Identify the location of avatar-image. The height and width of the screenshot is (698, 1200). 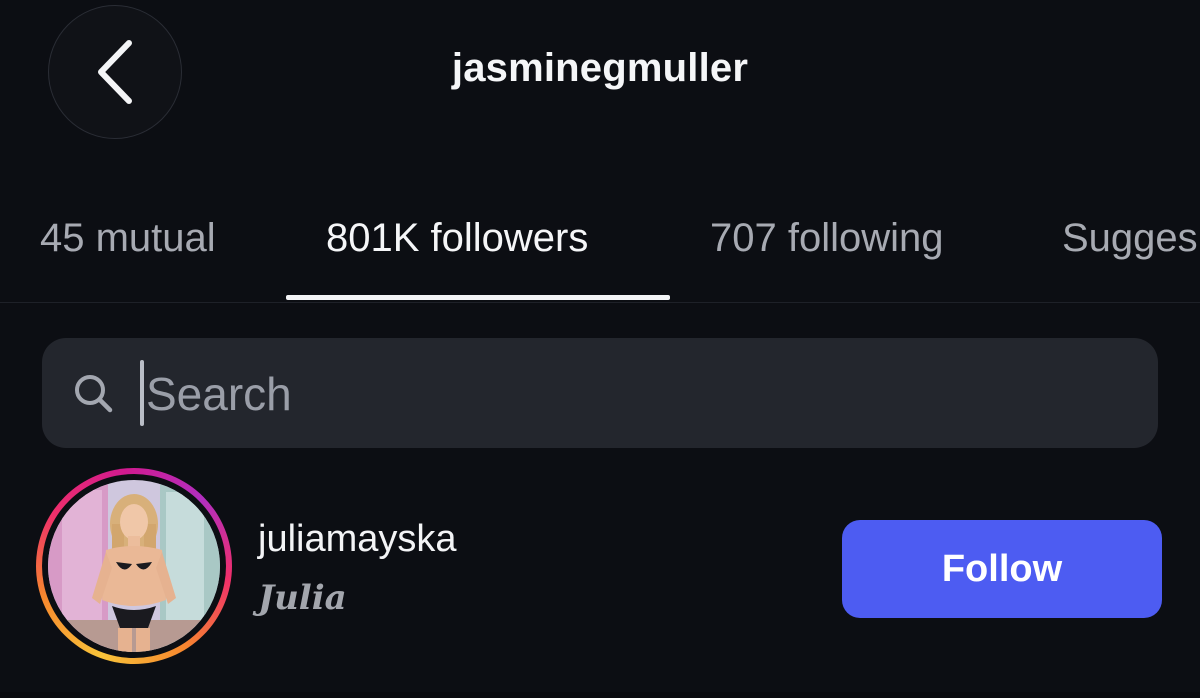
(134, 566).